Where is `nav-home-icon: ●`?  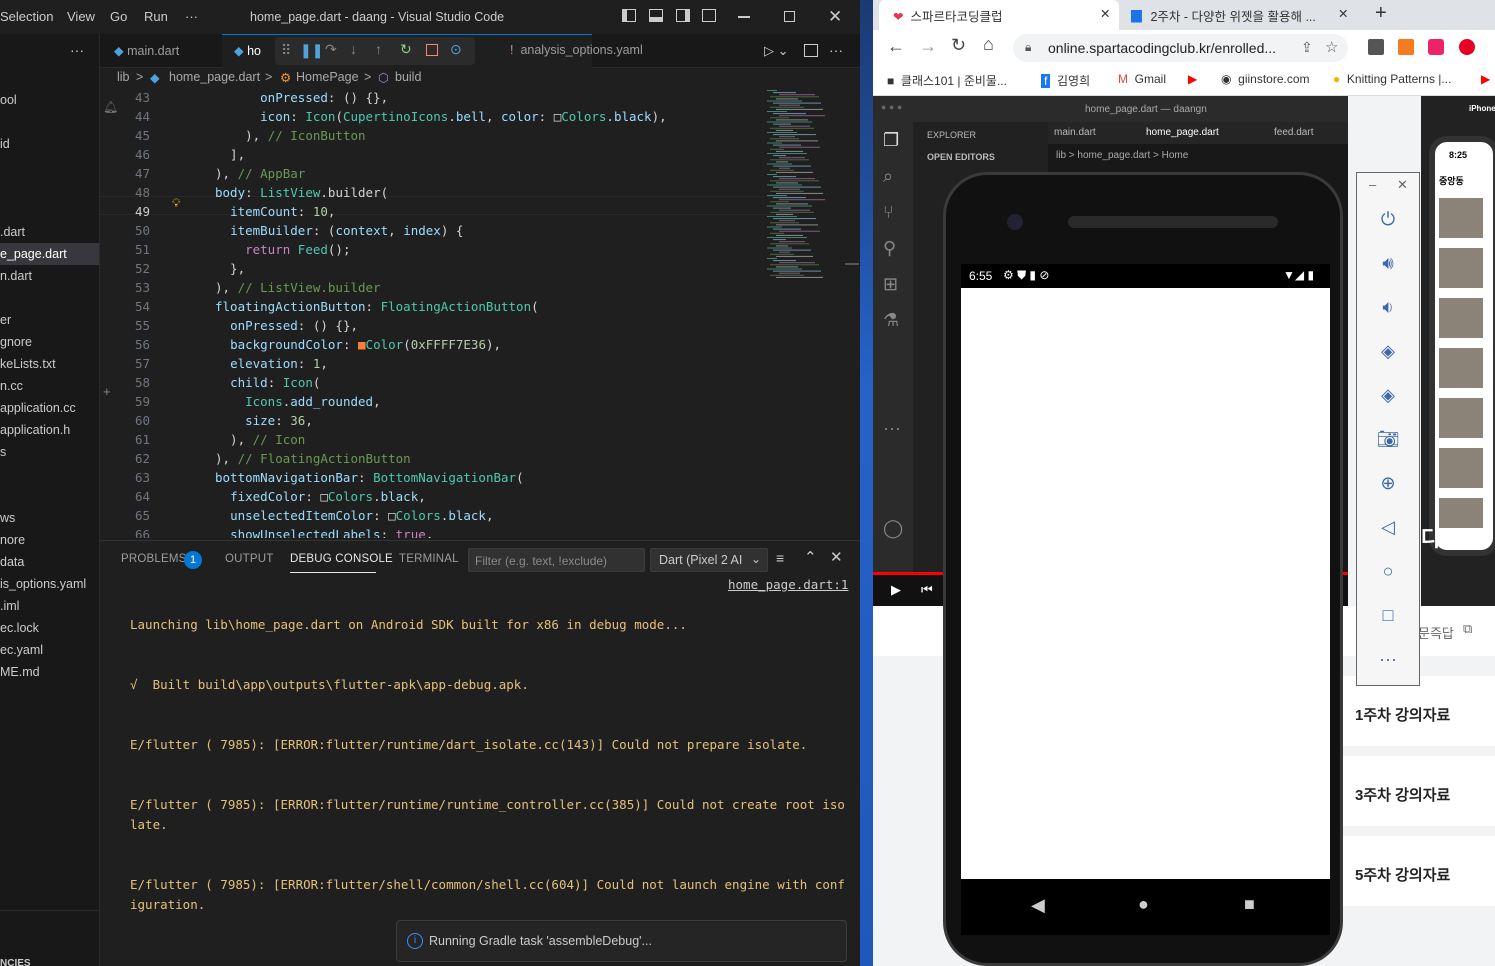
nav-home-icon: ● is located at coordinates (1143, 904).